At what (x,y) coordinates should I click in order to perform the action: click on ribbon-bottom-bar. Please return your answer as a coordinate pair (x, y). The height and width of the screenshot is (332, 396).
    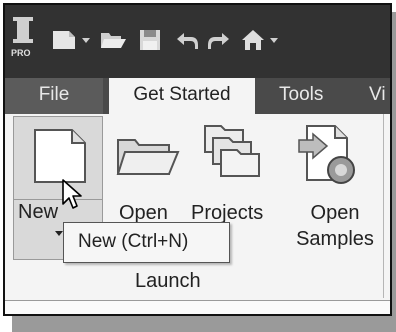
    Looking at the image, I should click on (197, 307).